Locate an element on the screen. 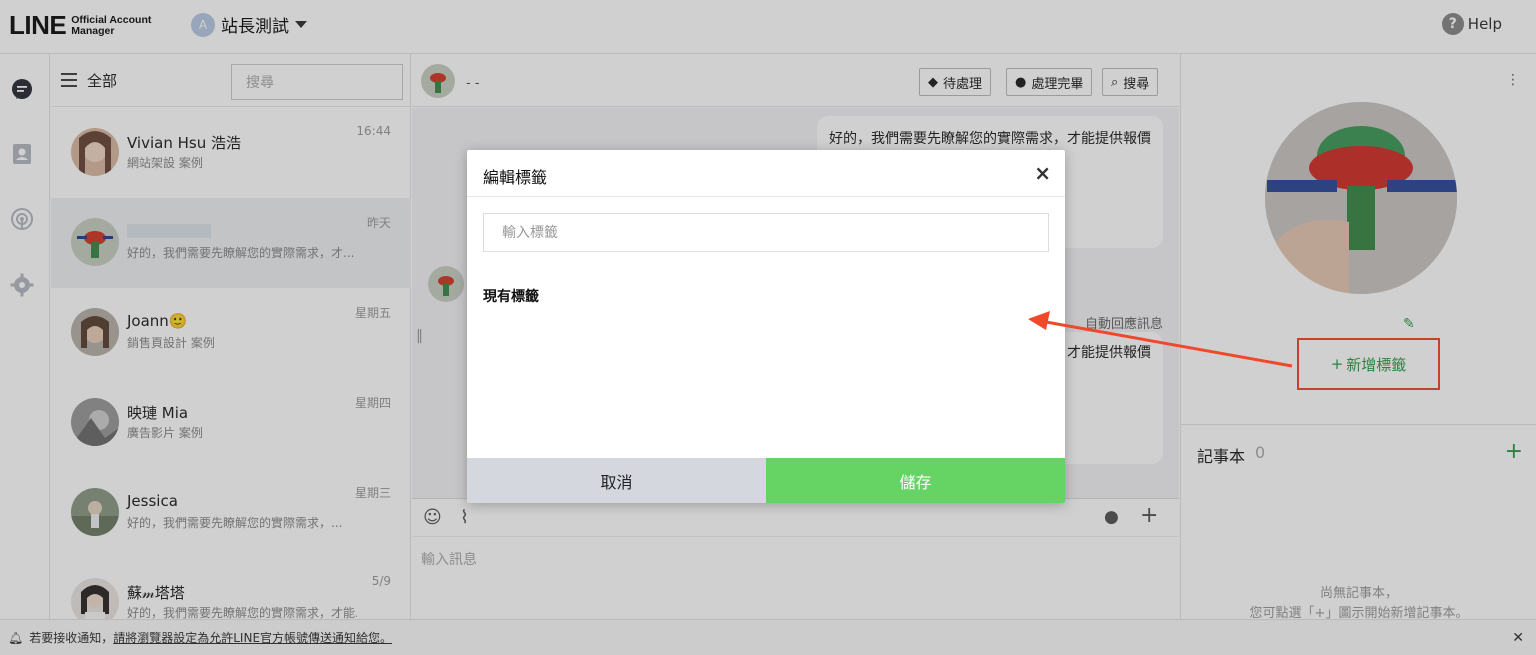  close-icon: × is located at coordinates (1042, 173).